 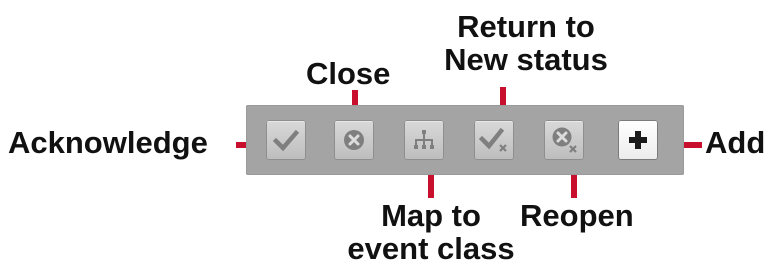 What do you see at coordinates (348, 73) in the screenshot?
I see `label-close: Close` at bounding box center [348, 73].